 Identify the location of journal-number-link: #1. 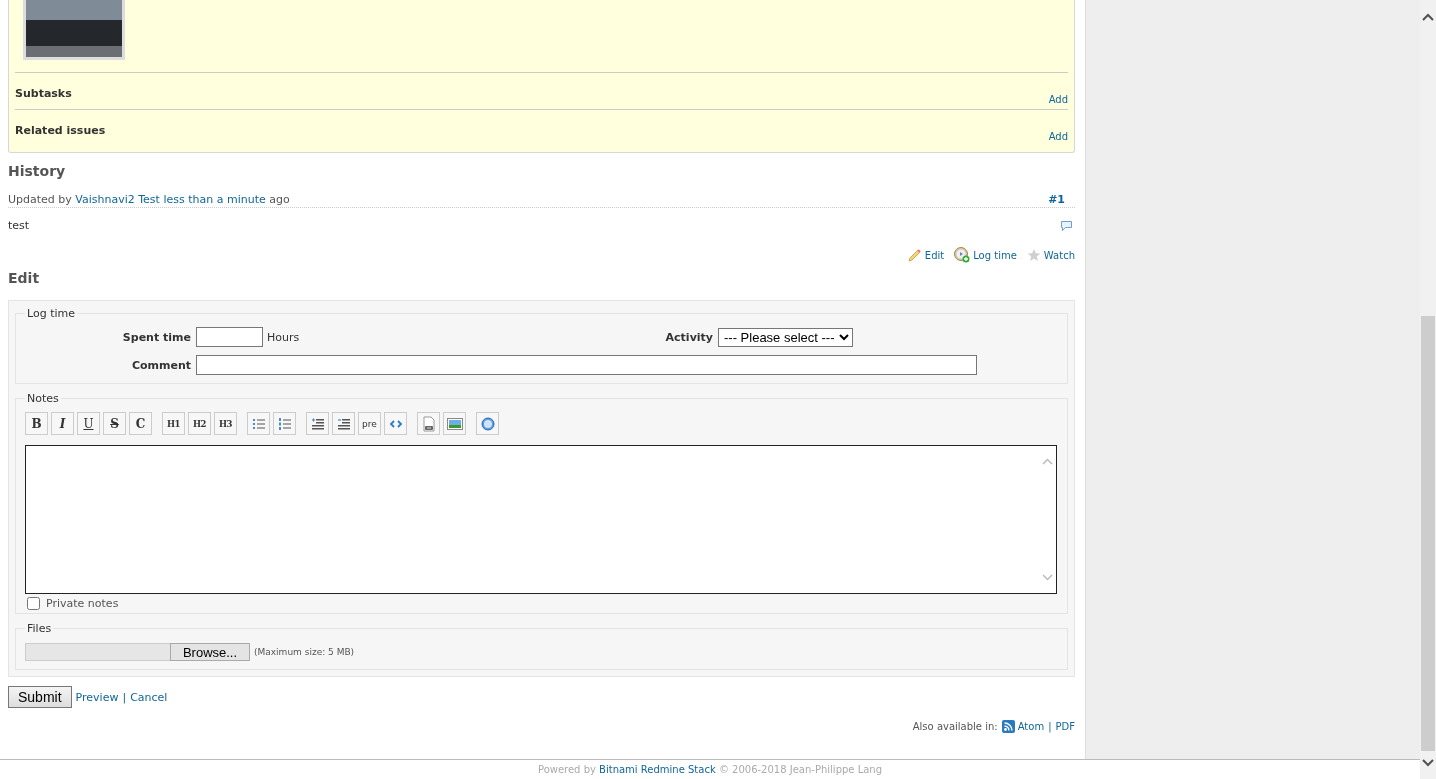
(1056, 199).